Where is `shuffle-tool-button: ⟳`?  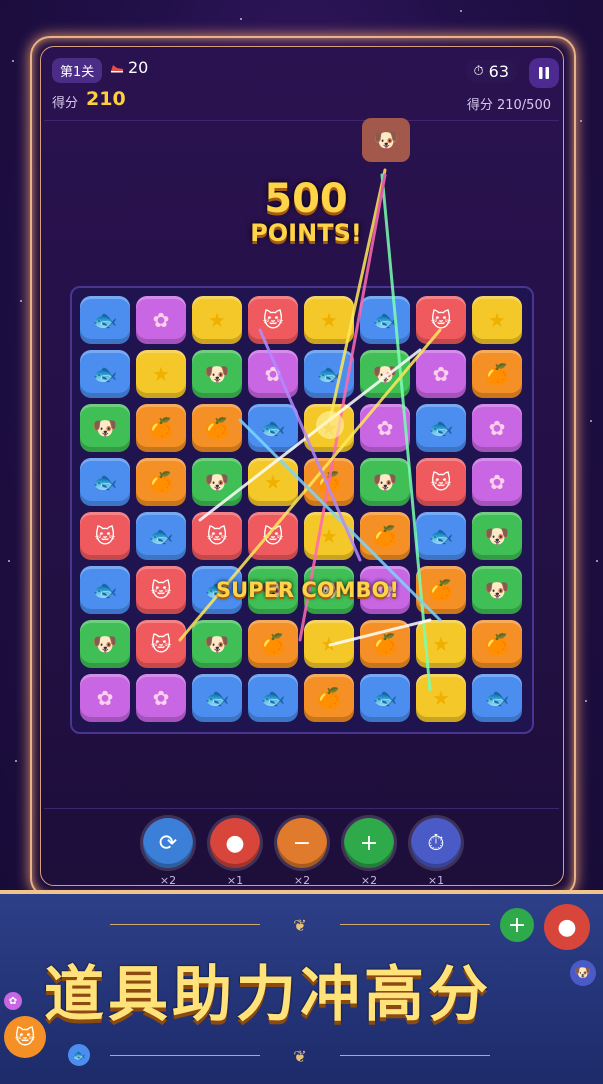
shuffle-tool-button: ⟳ is located at coordinates (168, 843).